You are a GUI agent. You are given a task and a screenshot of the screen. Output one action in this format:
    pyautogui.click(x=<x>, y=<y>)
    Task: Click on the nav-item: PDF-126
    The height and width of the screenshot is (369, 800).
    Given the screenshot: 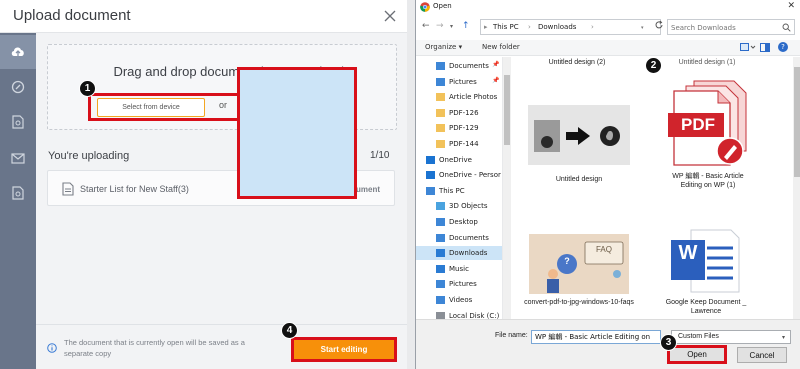 What is the action you would take?
    pyautogui.click(x=457, y=113)
    